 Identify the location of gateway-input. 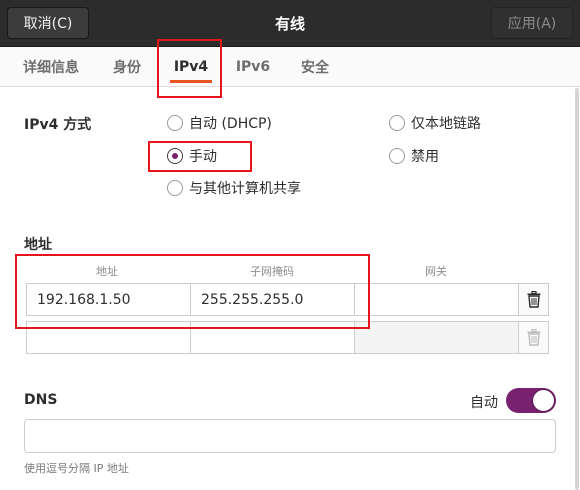
(436, 299).